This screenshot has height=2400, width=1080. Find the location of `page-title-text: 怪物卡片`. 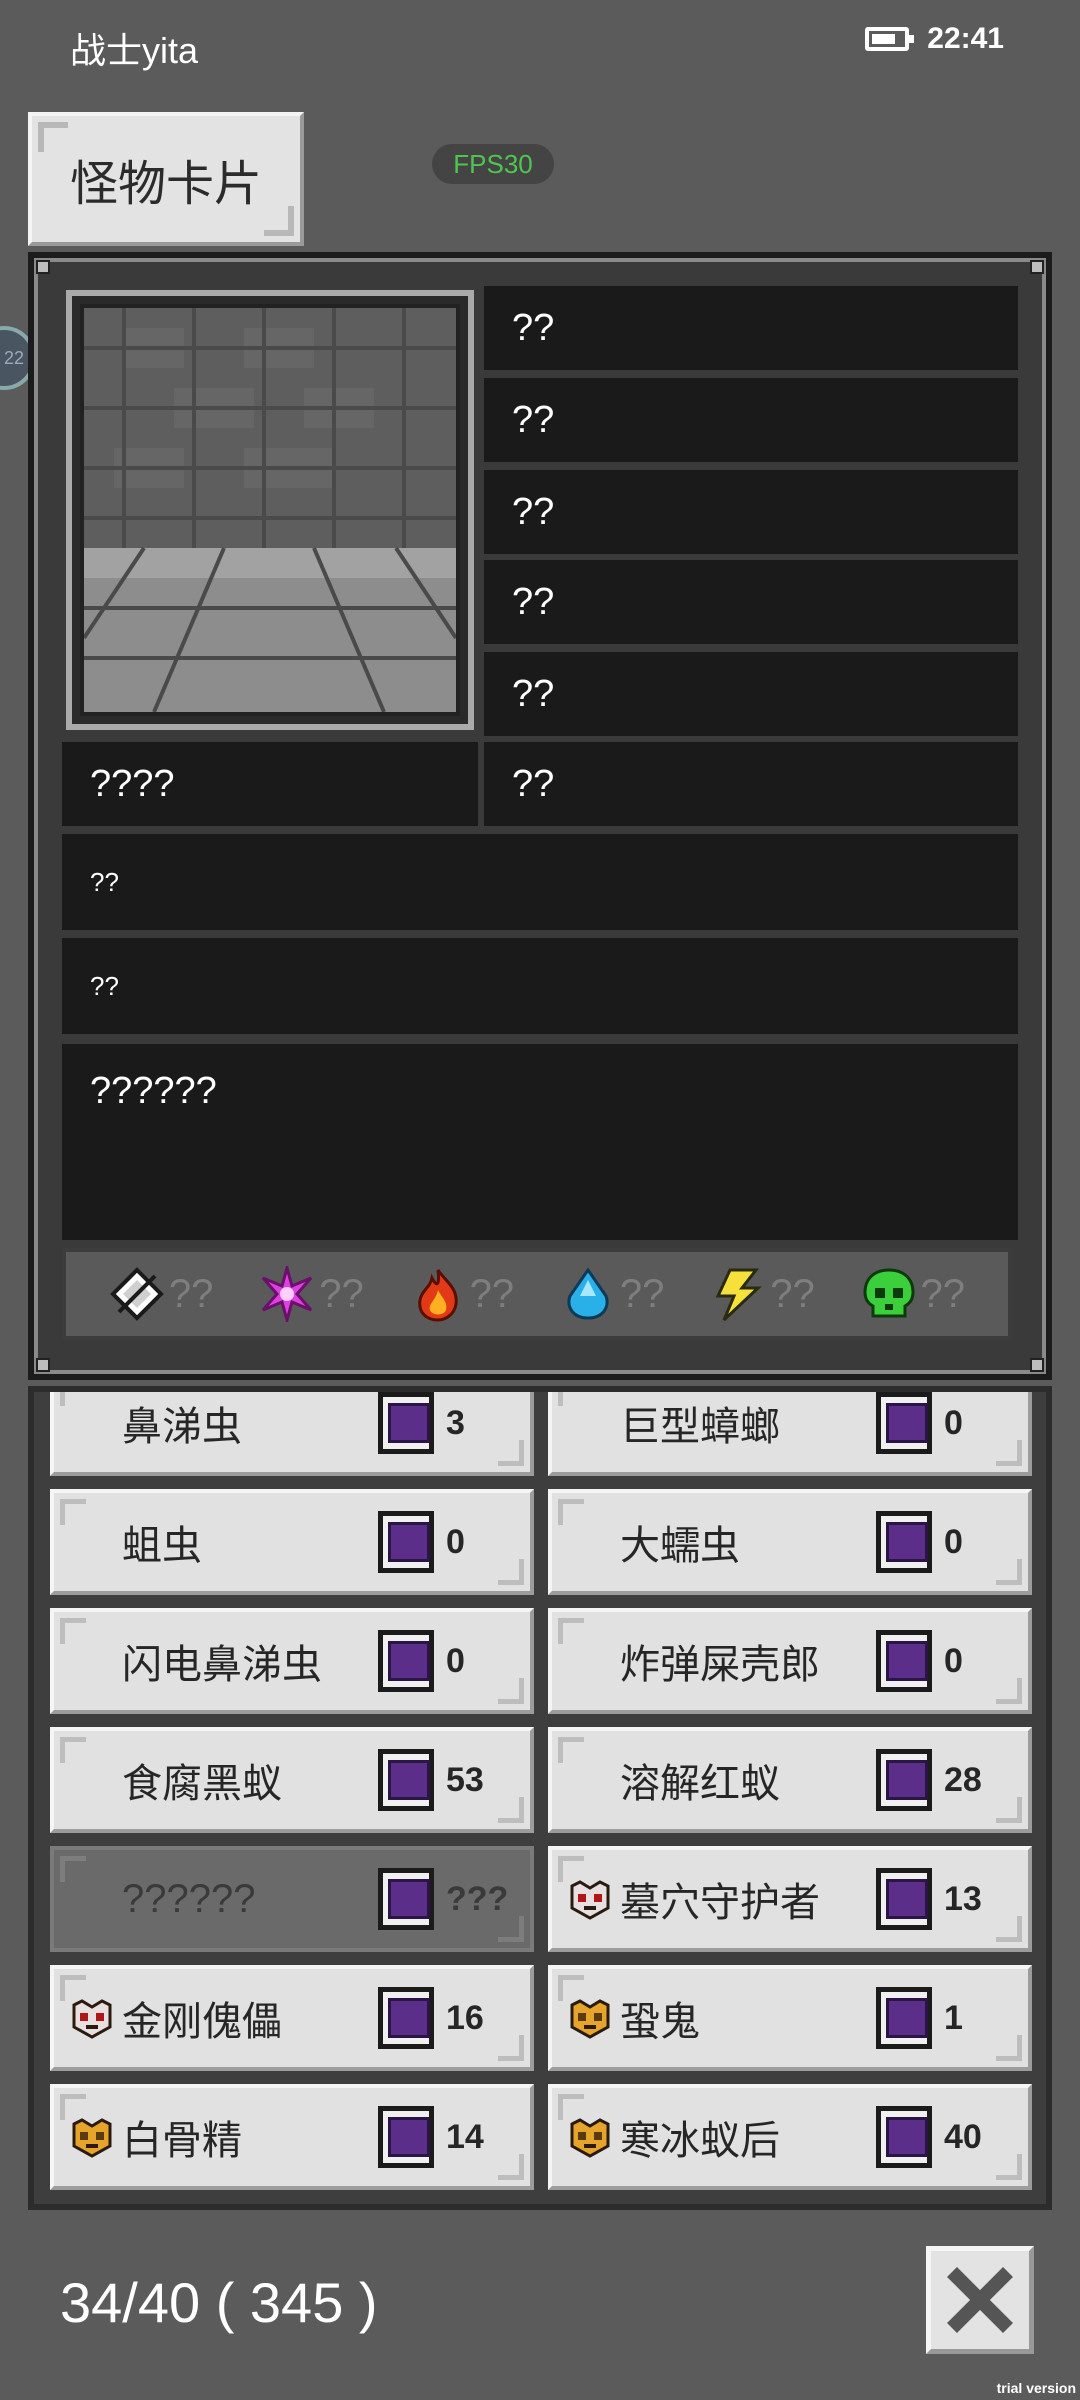

page-title-text: 怪物卡片 is located at coordinates (165, 184).